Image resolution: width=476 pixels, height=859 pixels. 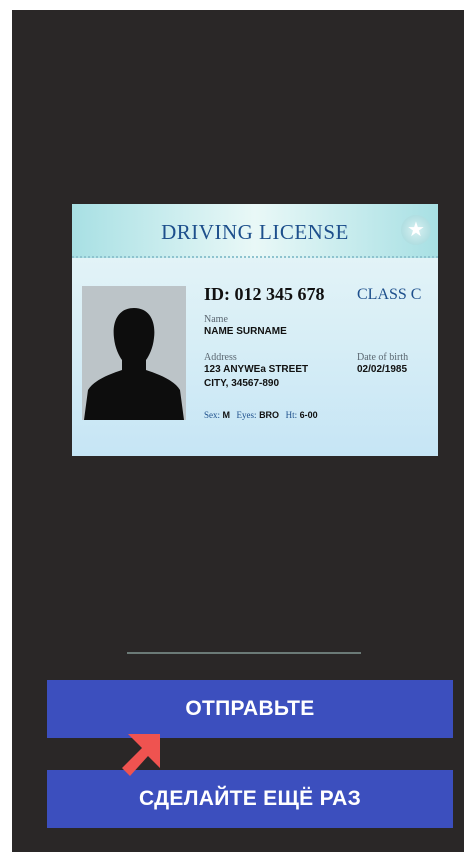 What do you see at coordinates (220, 357) in the screenshot?
I see `address-label: Address` at bounding box center [220, 357].